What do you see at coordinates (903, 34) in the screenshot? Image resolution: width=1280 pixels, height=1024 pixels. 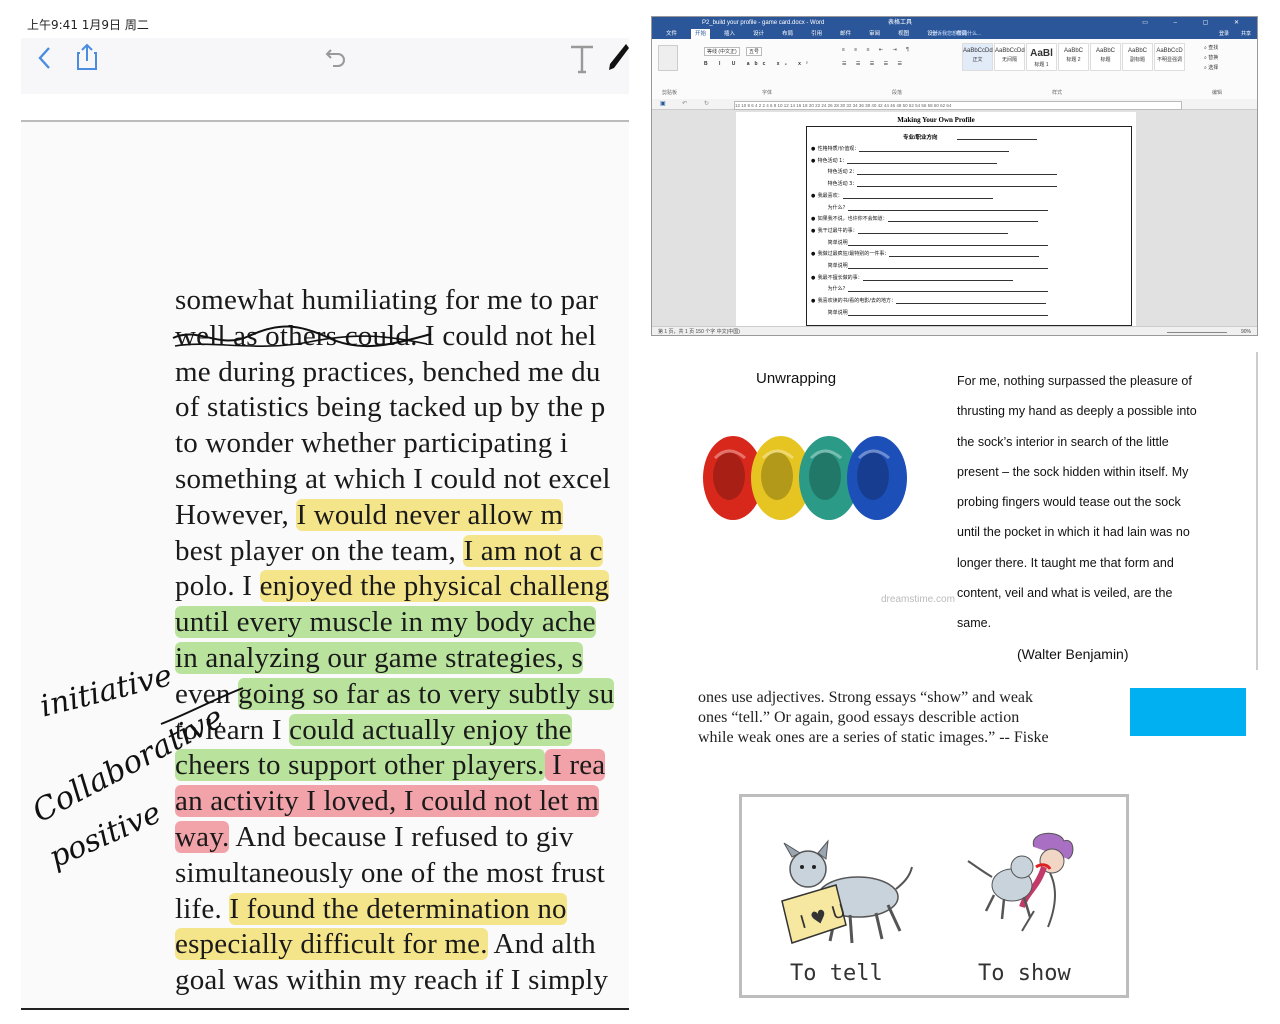 I see `ribbon-tab: 视图` at bounding box center [903, 34].